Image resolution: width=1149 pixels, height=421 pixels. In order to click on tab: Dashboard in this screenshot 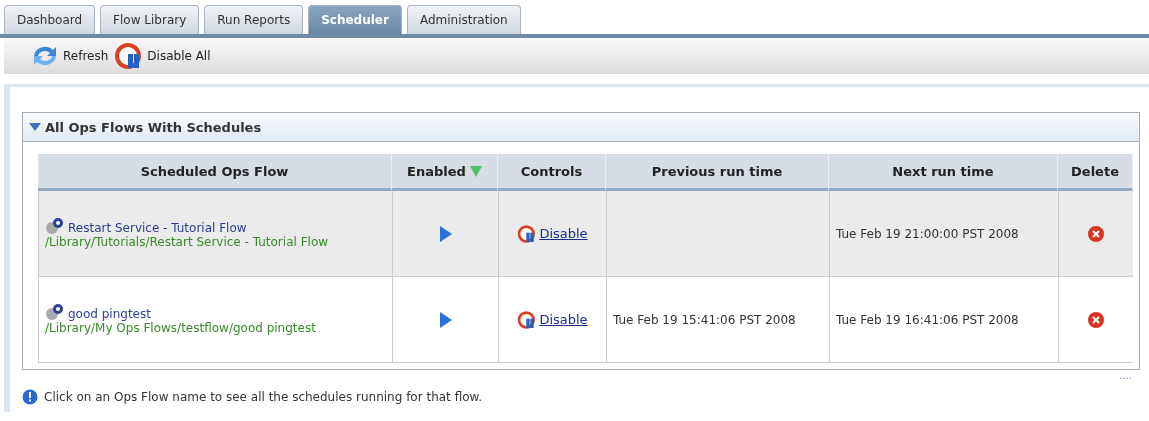, I will do `click(50, 19)`.